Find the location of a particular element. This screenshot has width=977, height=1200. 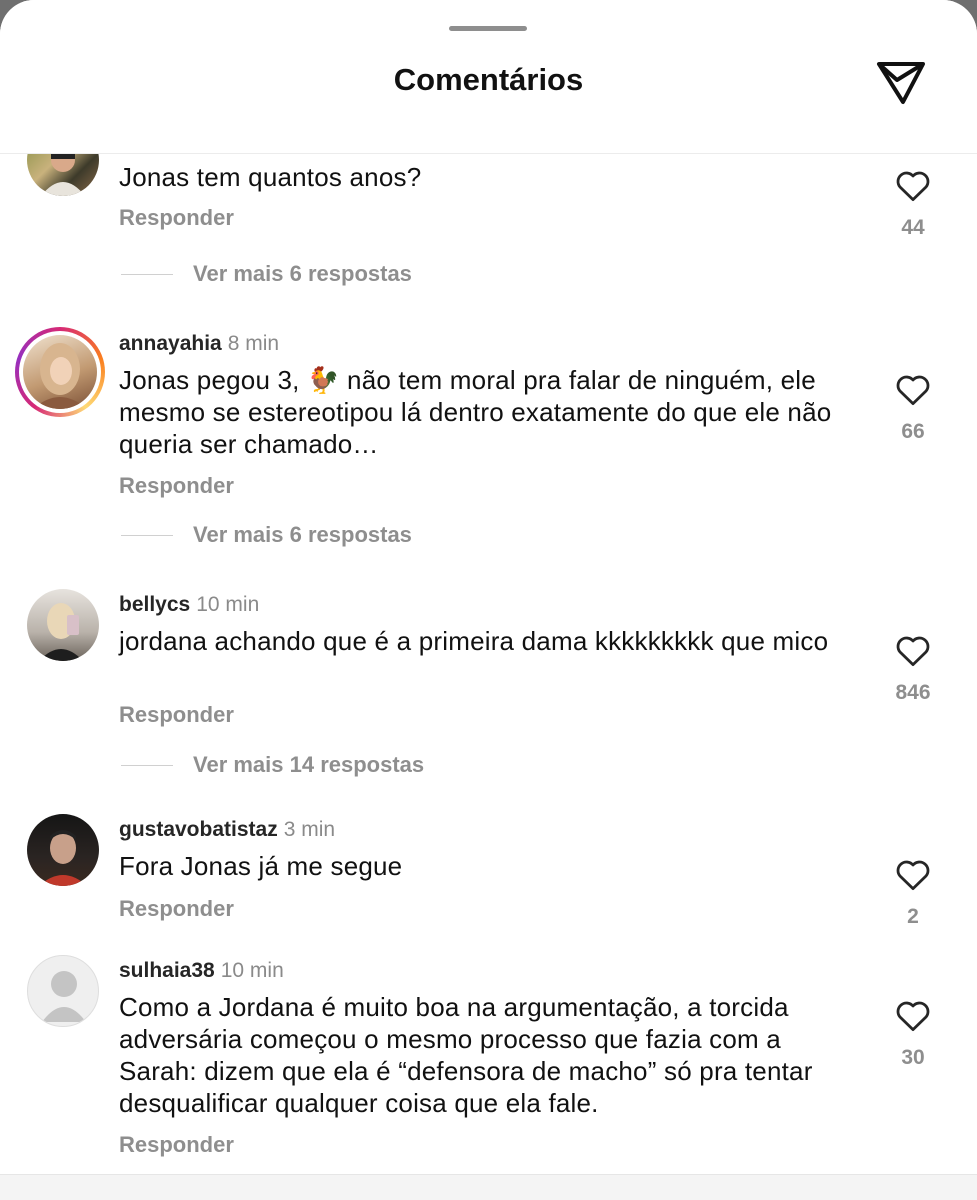

comment-meta: gustavobatistaz 3 min is located at coordinates (227, 830).